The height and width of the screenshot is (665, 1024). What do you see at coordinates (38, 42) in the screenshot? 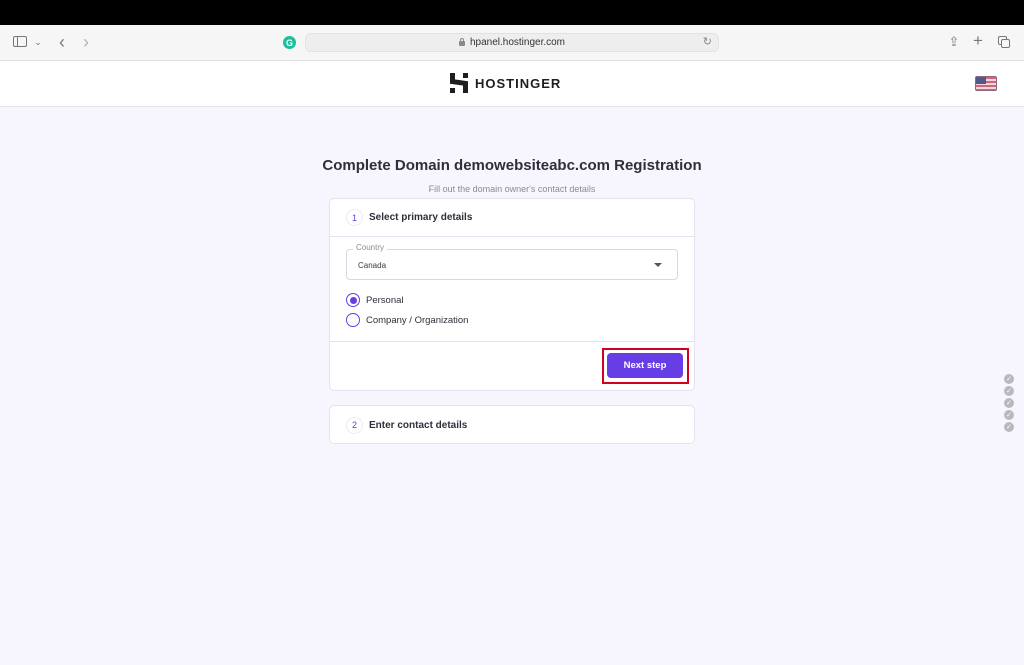
I see `chevron-down-icon: ⌄` at bounding box center [38, 42].